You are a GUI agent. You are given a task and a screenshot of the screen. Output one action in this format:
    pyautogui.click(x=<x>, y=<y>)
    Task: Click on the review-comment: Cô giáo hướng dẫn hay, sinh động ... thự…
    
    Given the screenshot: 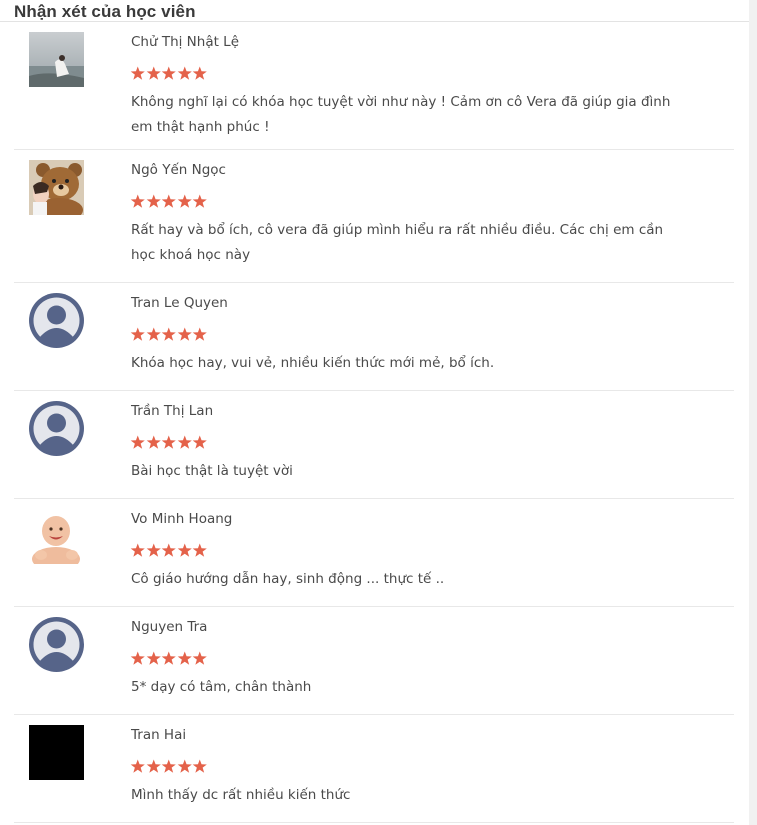 What is the action you would take?
    pyautogui.click(x=288, y=579)
    